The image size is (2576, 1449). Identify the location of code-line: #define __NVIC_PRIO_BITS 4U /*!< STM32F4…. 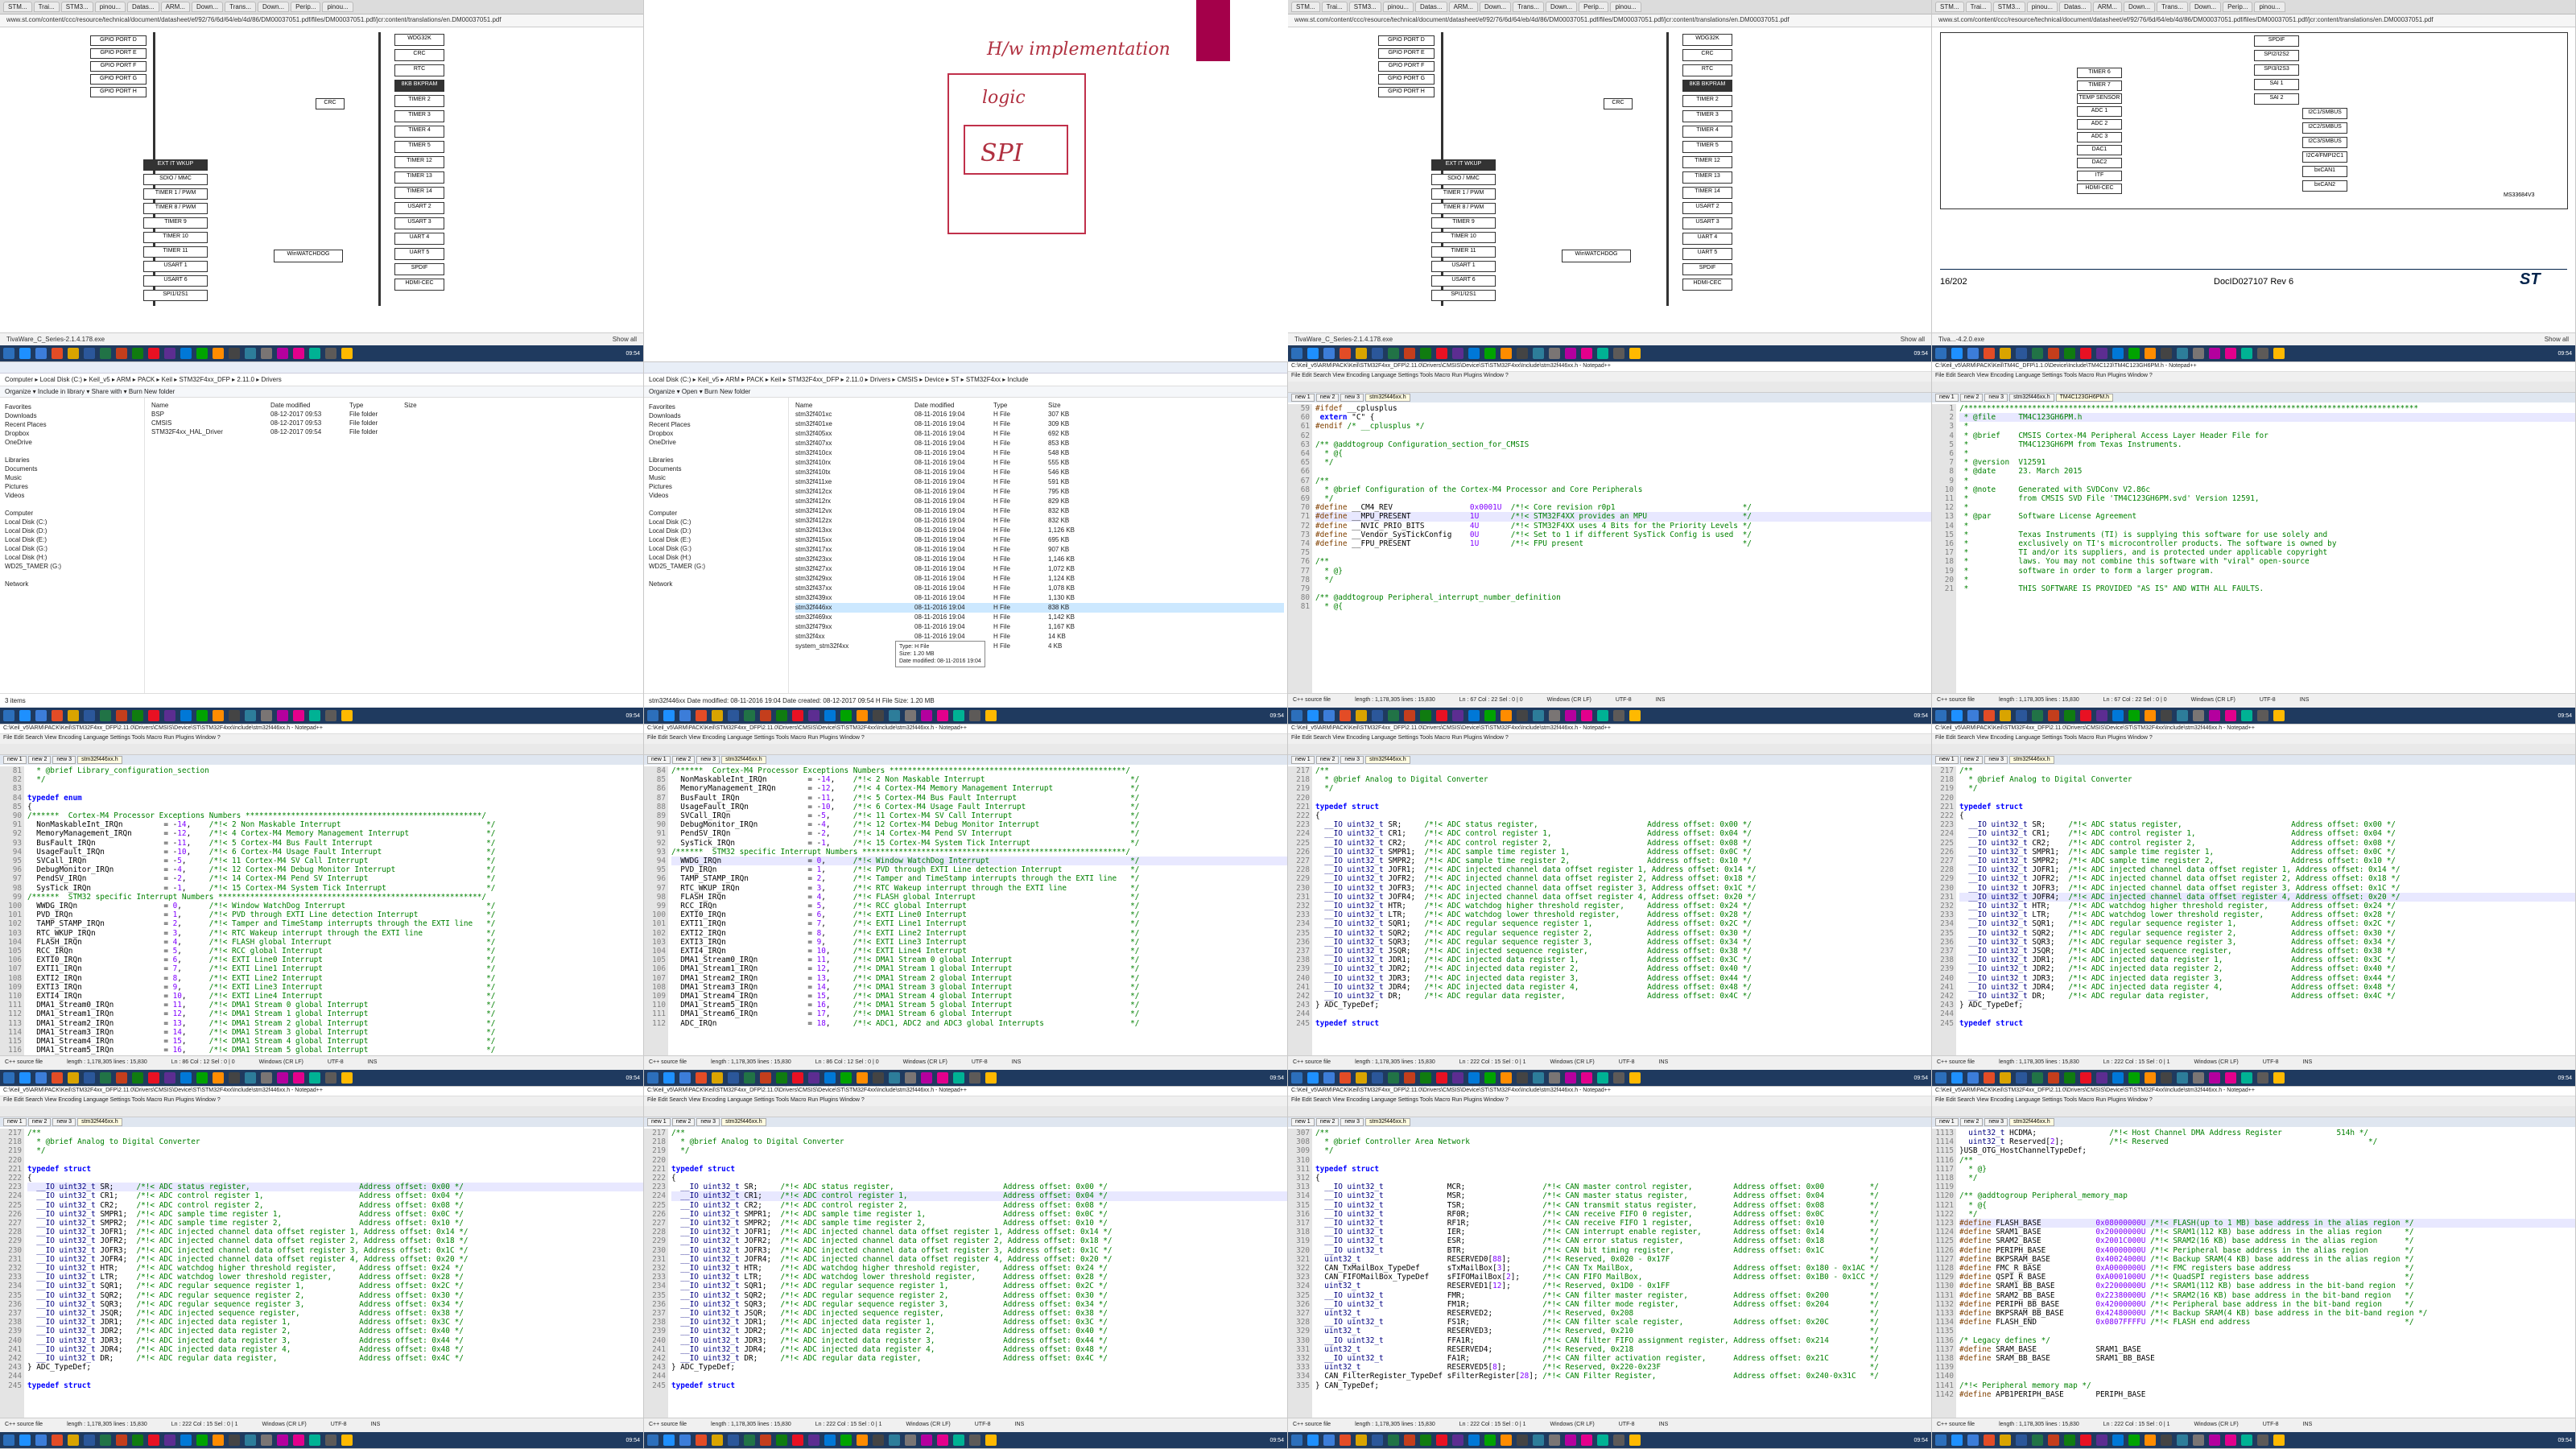
(1623, 526).